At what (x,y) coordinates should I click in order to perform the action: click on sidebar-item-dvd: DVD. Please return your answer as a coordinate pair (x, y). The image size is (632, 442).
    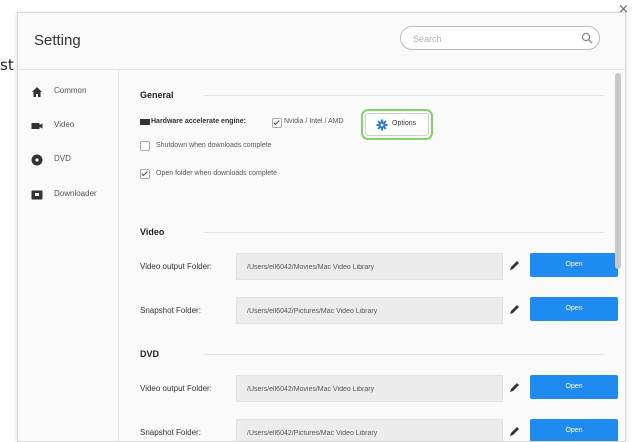
    Looking at the image, I should click on (68, 159).